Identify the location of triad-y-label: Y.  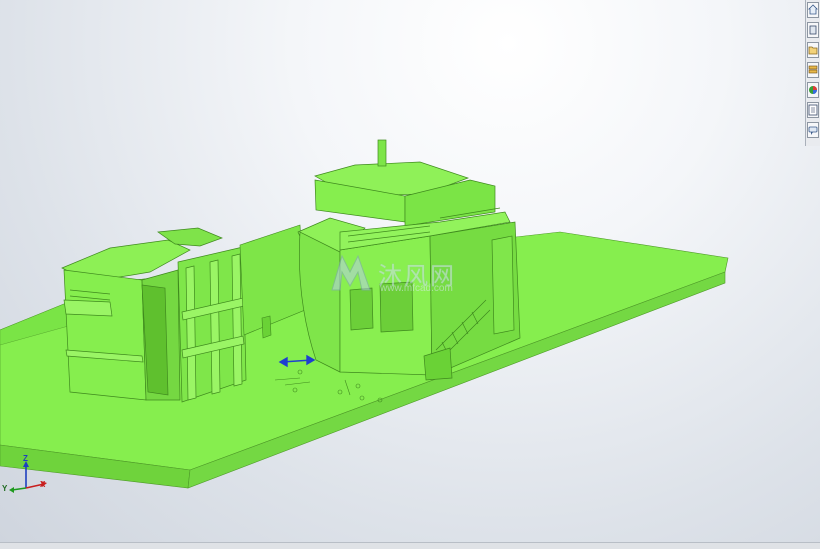
(5, 488).